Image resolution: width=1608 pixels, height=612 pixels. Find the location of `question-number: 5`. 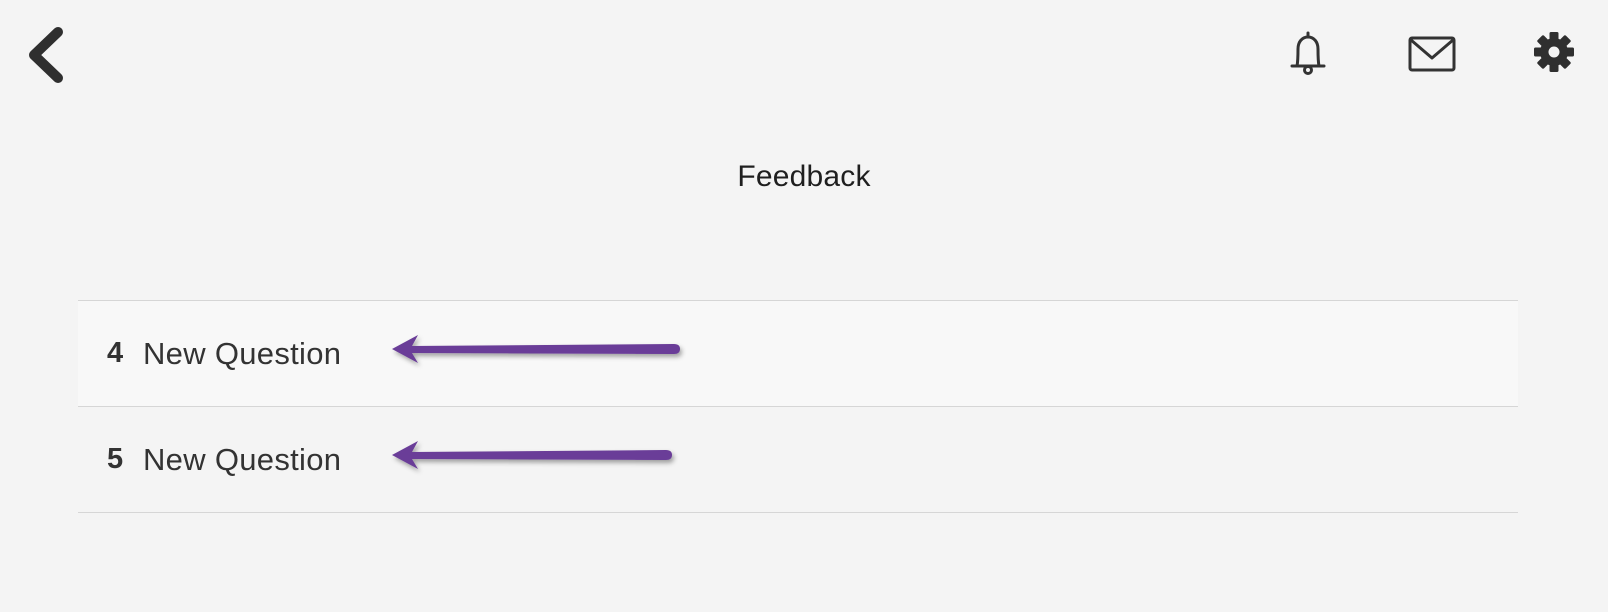

question-number: 5 is located at coordinates (115, 459).